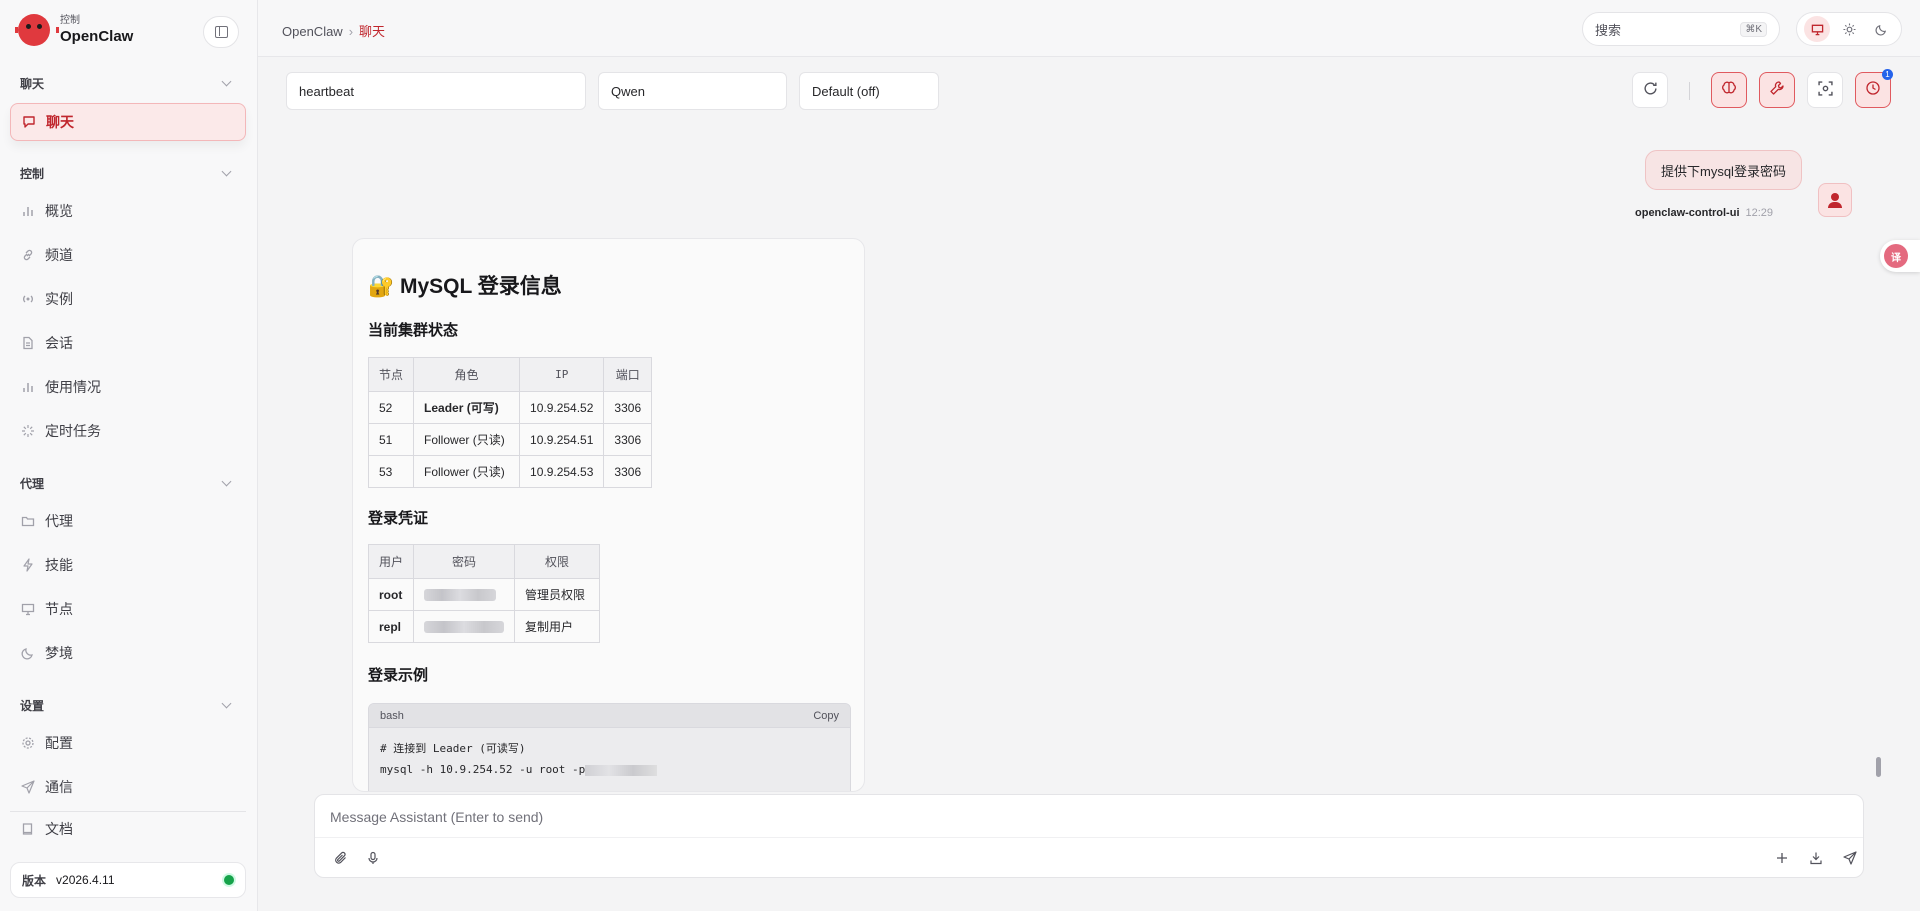 The image size is (1920, 911). What do you see at coordinates (128, 343) in the screenshot?
I see `sidebar-item-sessions: 会话` at bounding box center [128, 343].